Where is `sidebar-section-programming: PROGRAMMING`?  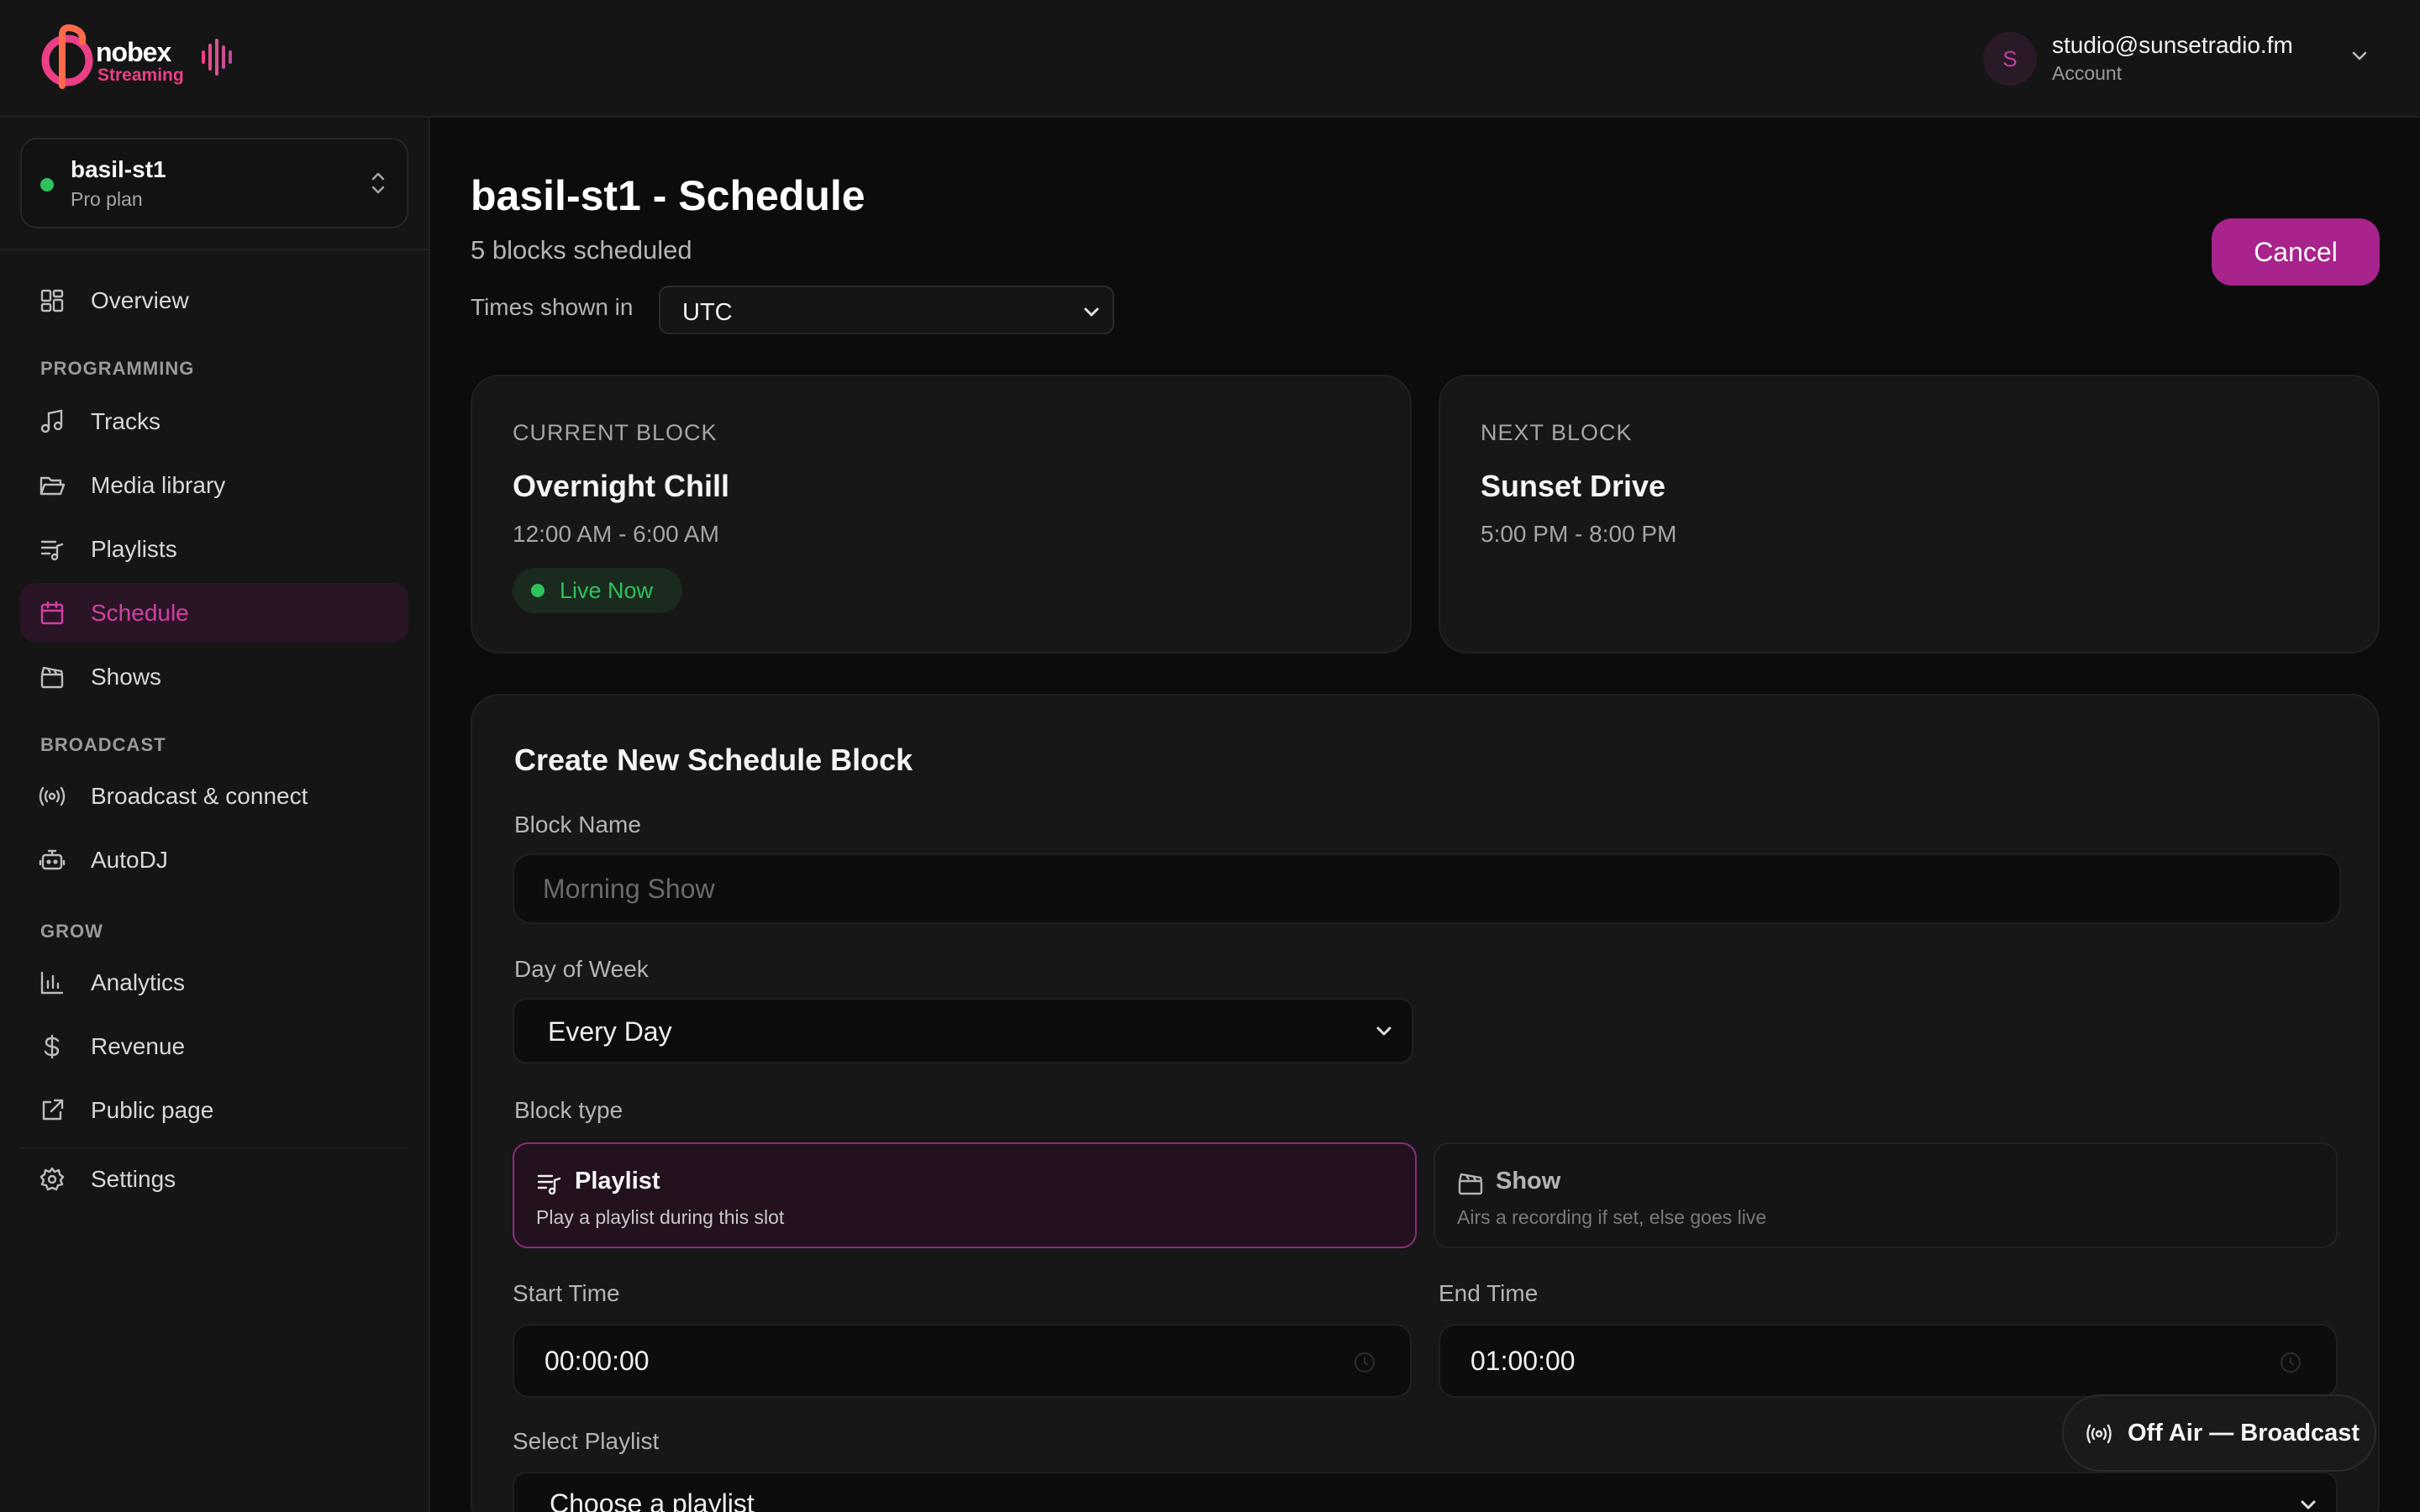
sidebar-section-programming: PROGRAMMING is located at coordinates (117, 368).